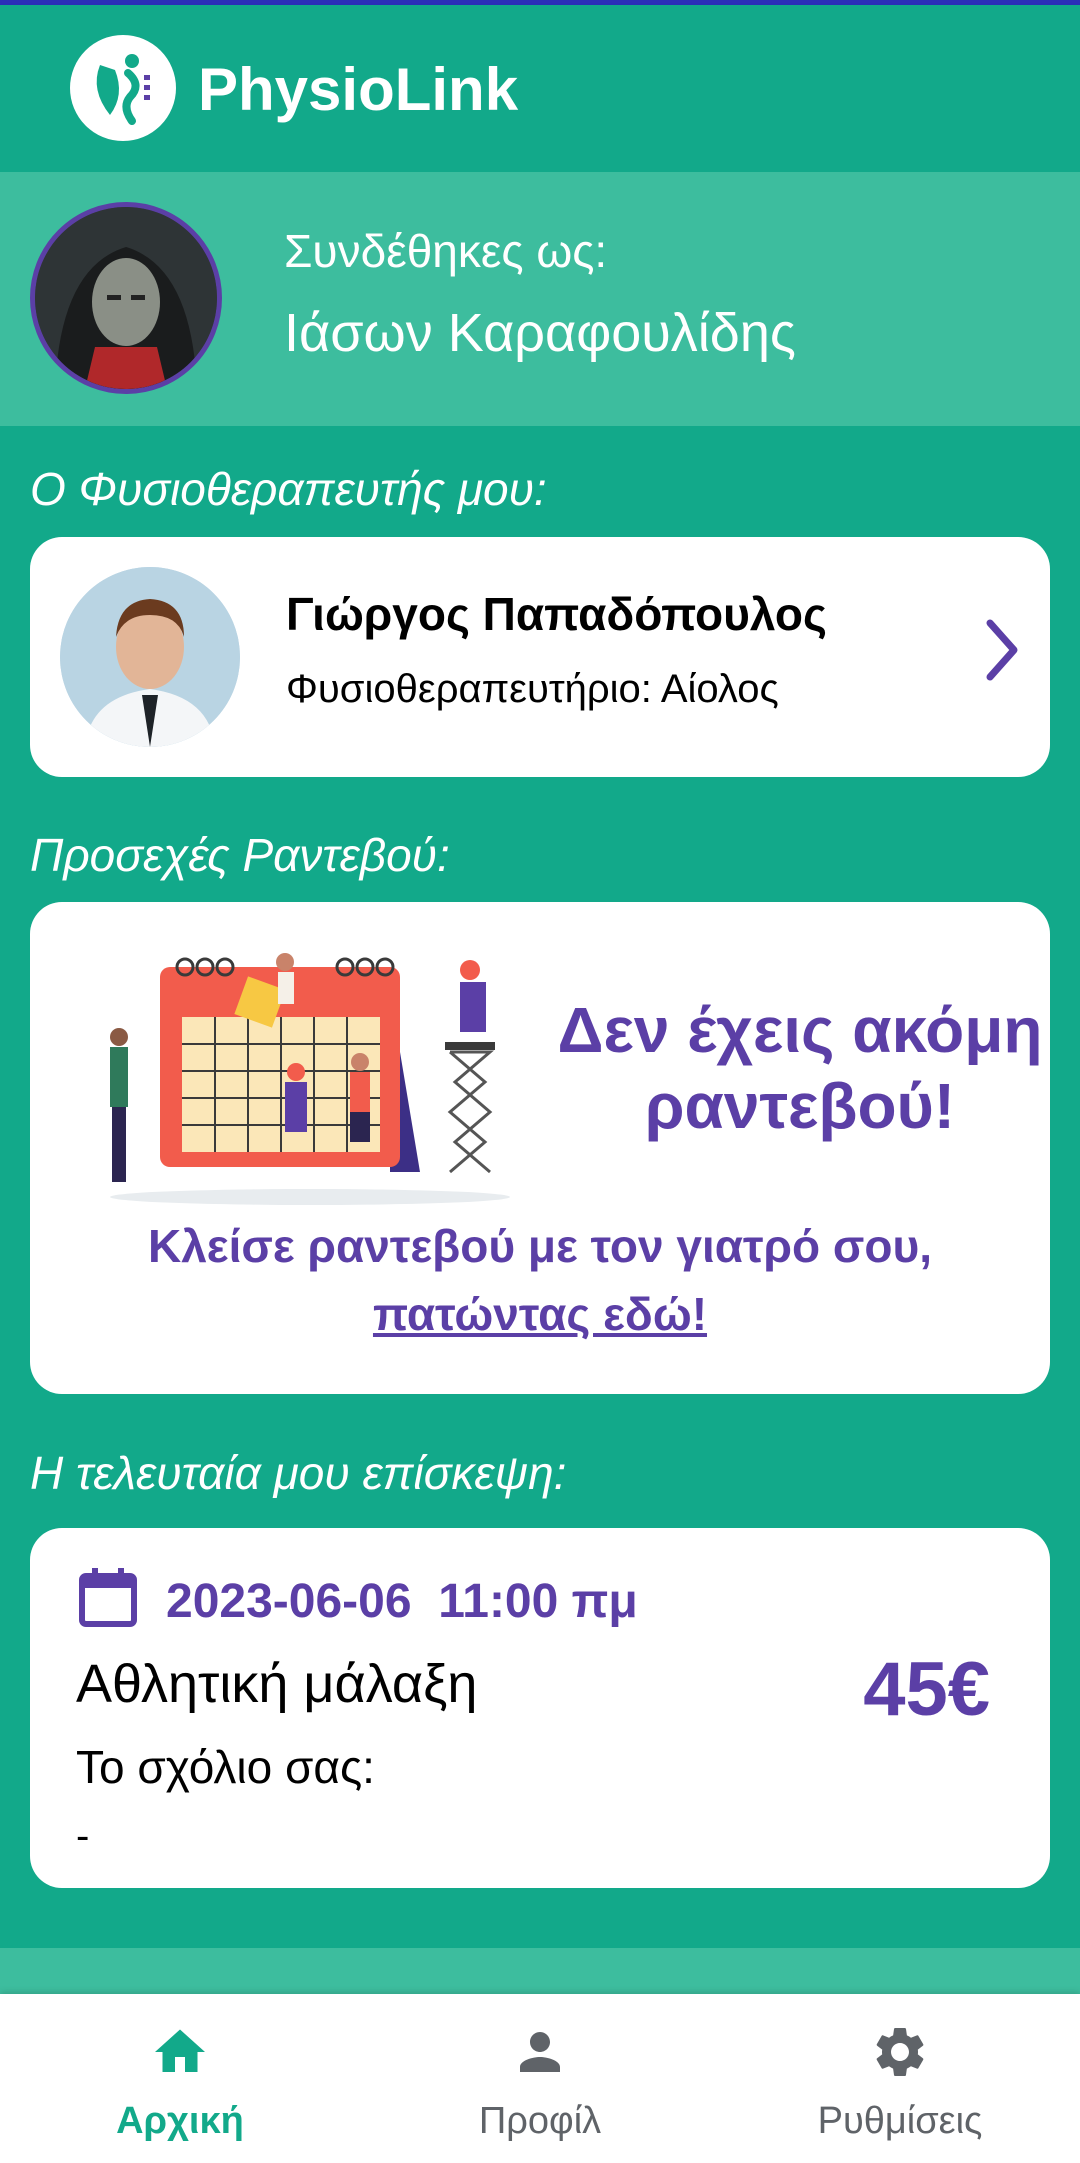 The height and width of the screenshot is (2163, 1080). I want to click on no-appointments-title: Δεν έχεις ακόμη ραντεβού!, so click(800, 1068).